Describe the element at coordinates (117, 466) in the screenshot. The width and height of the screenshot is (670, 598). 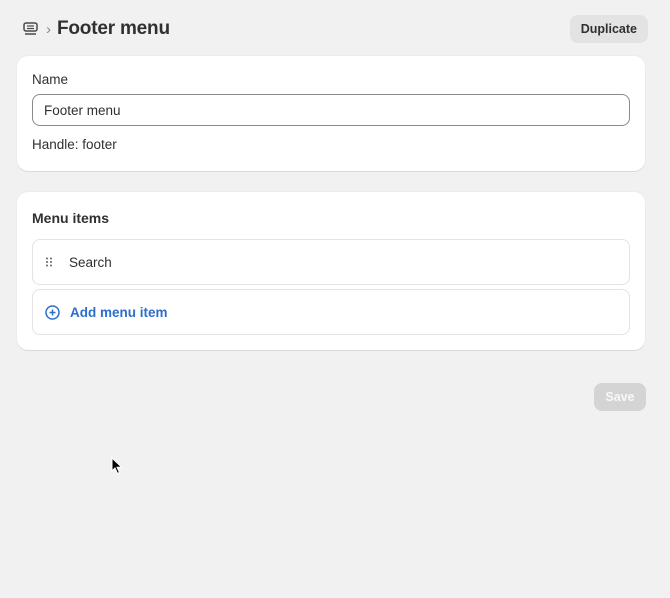
I see `mouse-cursor-icon` at that location.